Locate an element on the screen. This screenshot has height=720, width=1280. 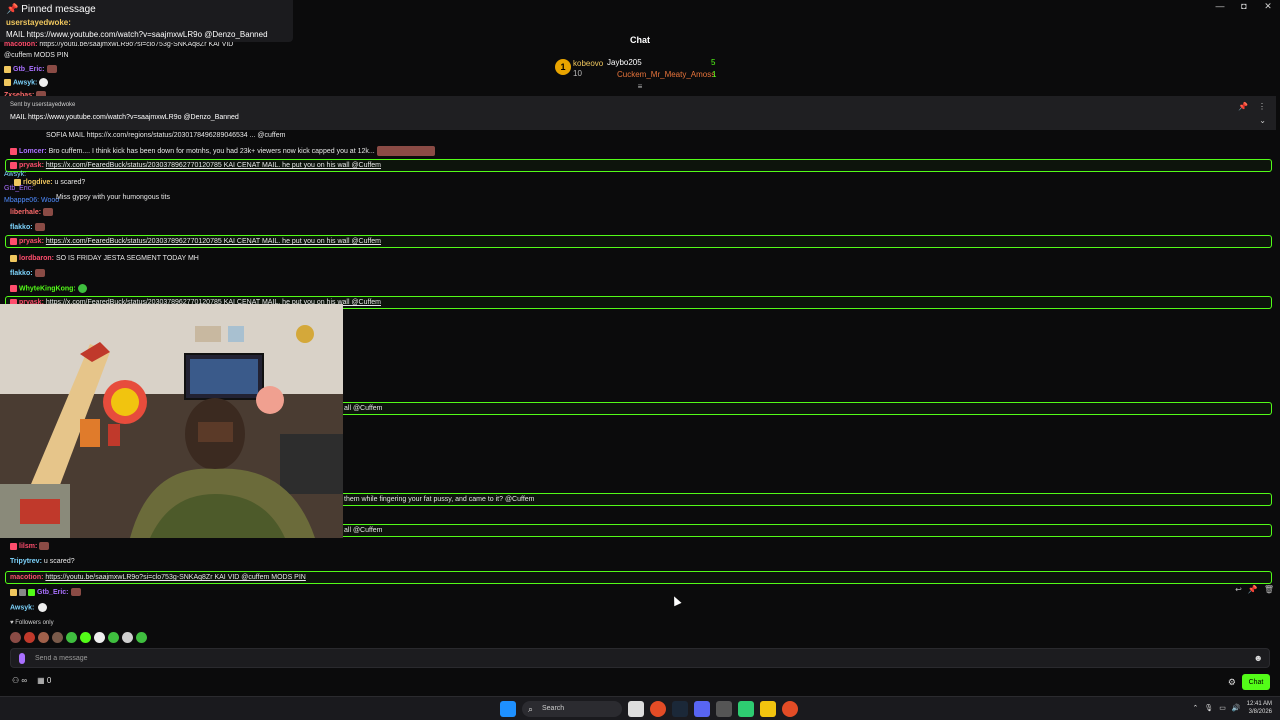
clock: 12:41 AM 3/8/2026 is located at coordinates (1259, 708).